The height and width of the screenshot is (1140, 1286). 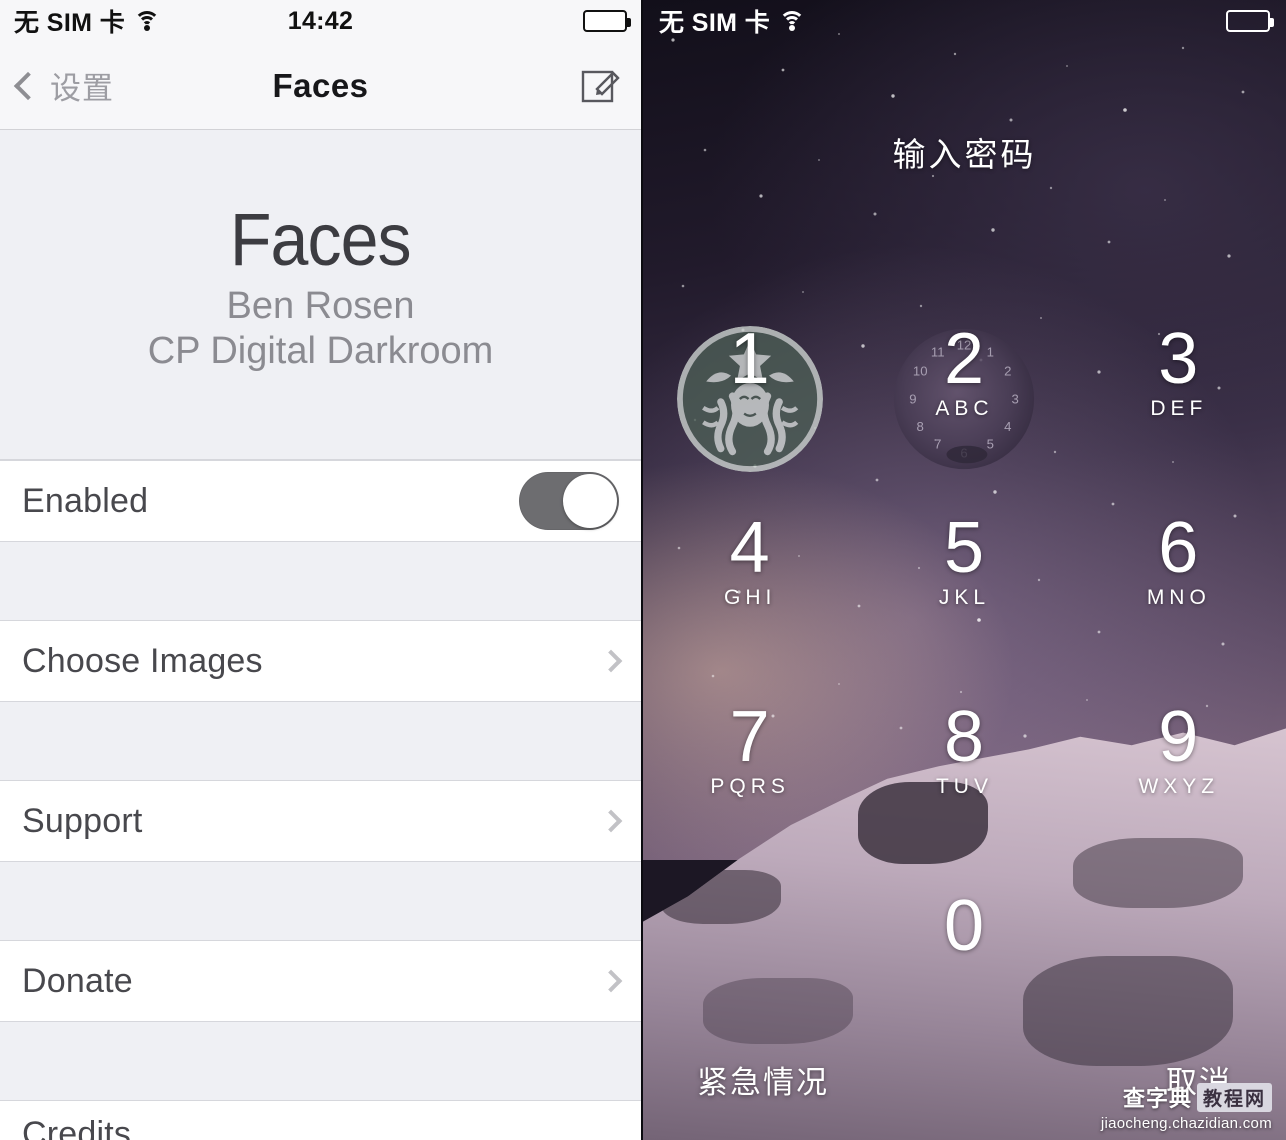 I want to click on key-5: 5 JKL, so click(x=964, y=579).